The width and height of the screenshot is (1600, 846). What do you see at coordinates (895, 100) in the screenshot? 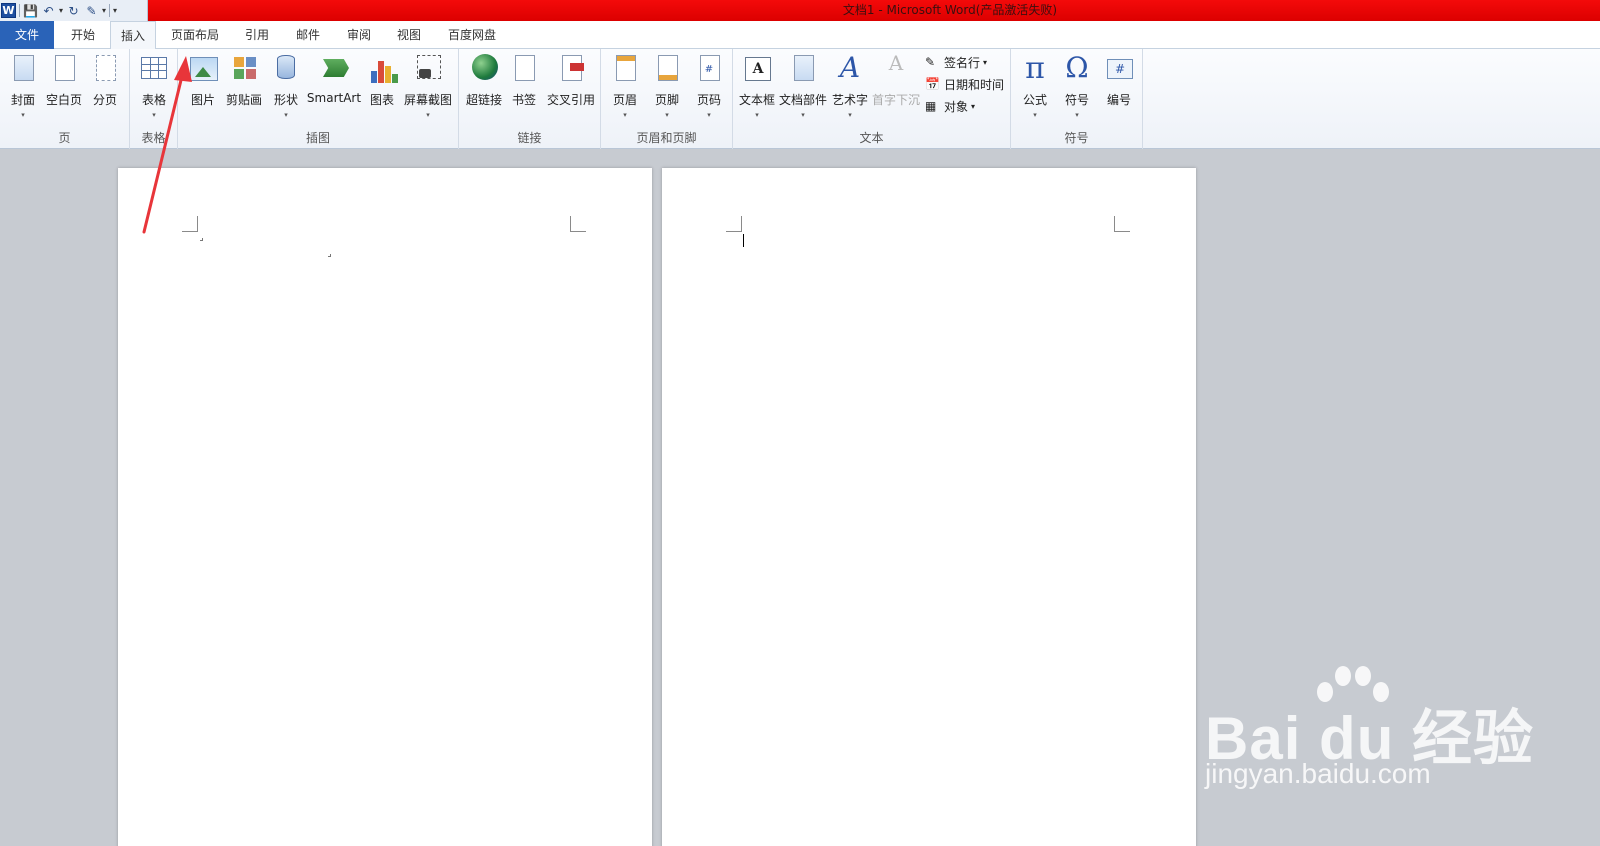
I see `drop-cap-label: 首字下沉` at bounding box center [895, 100].